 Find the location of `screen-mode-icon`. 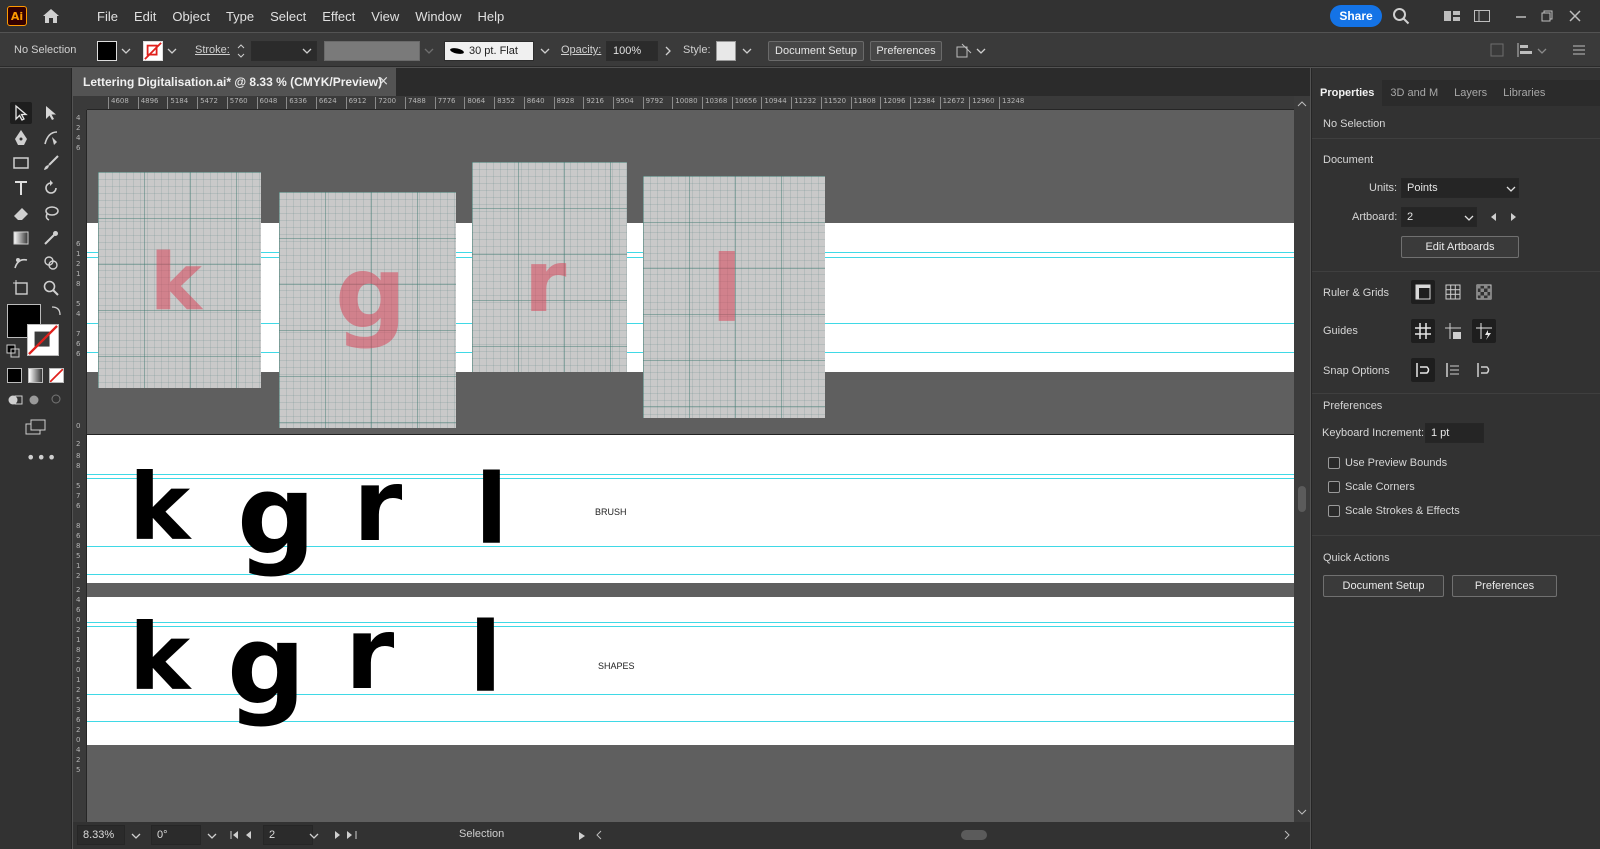

screen-mode-icon is located at coordinates (36, 427).